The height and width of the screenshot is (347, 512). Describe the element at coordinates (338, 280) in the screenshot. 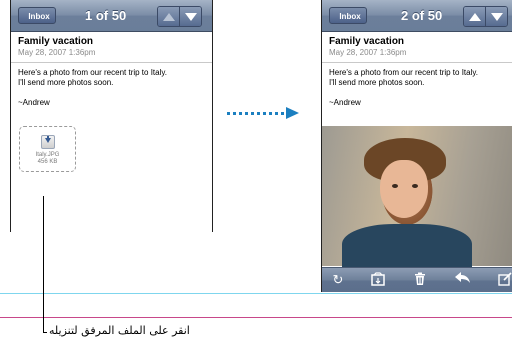

I see `refresh-icon: ↻` at that location.